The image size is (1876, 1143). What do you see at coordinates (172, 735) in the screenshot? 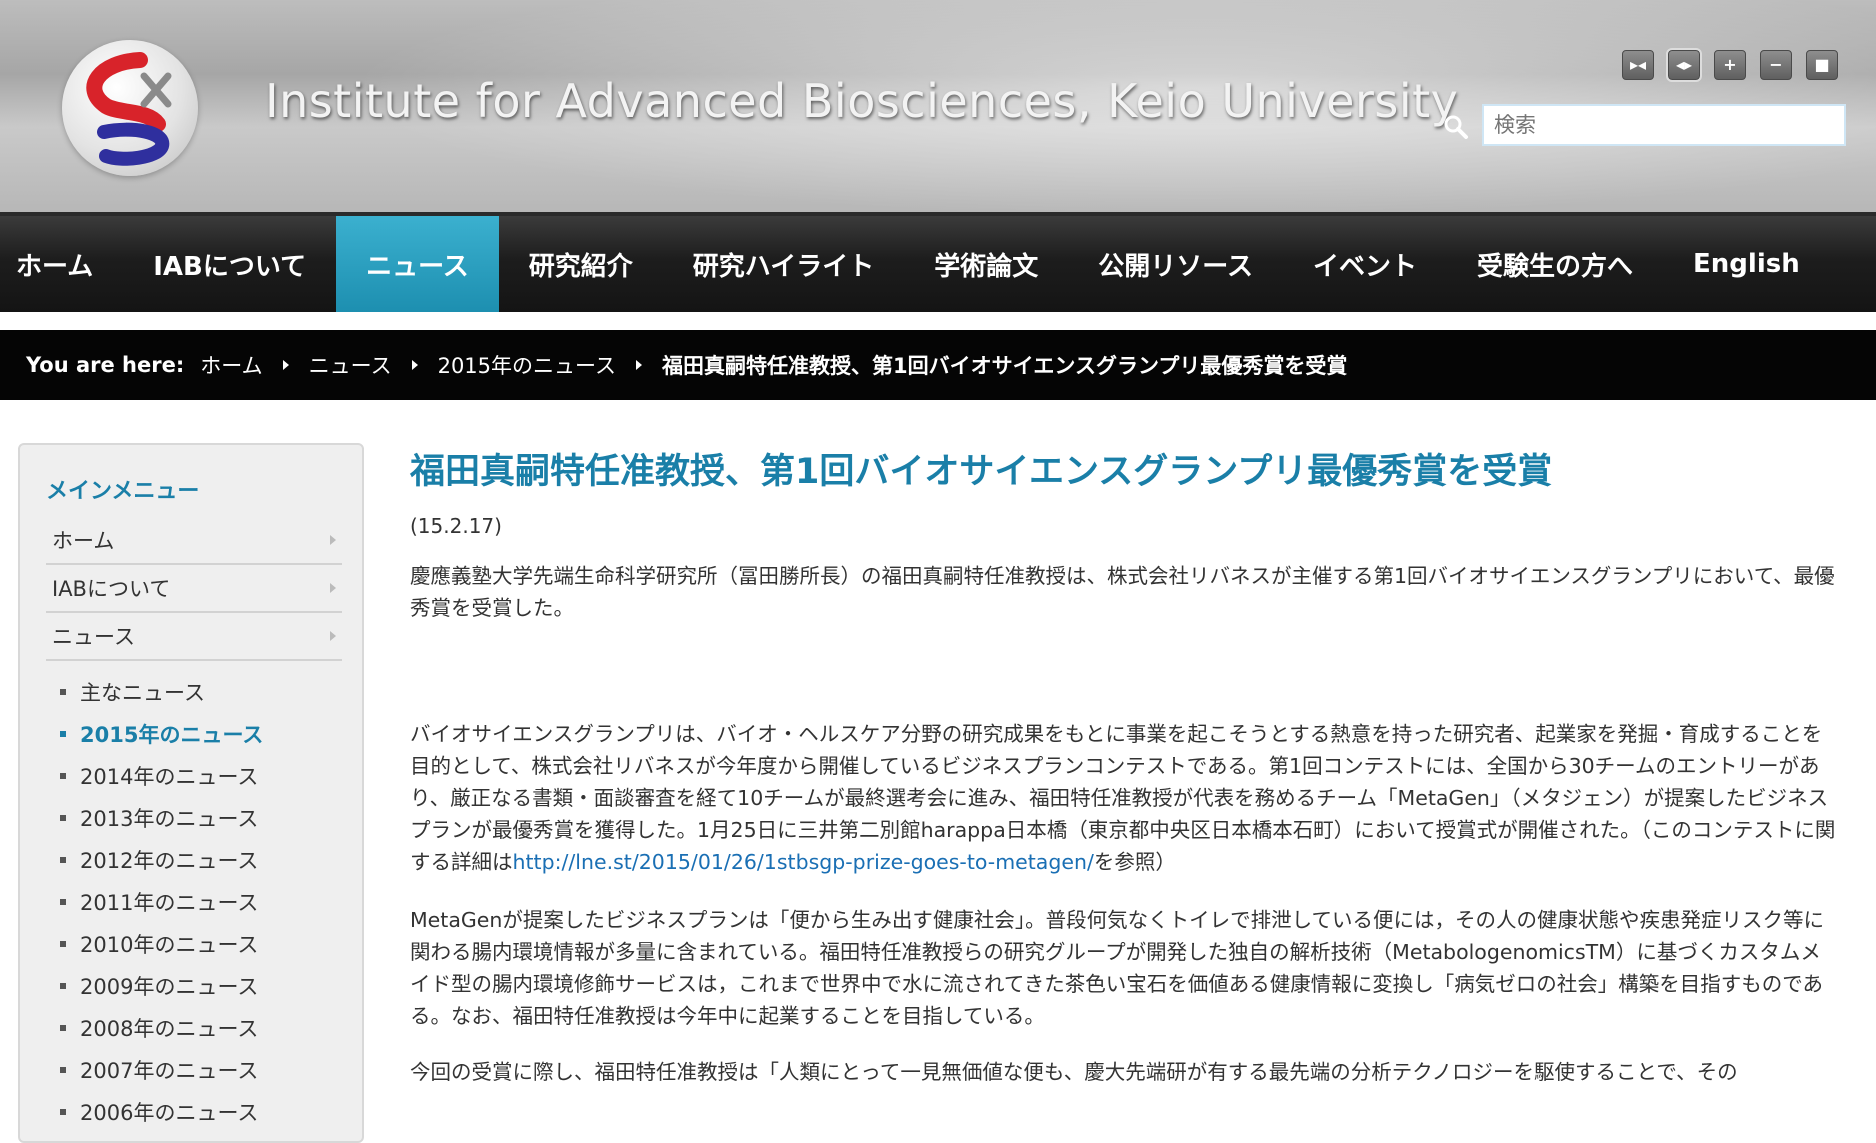
I see `sidebar-subitem-label: 2015年のニュース` at bounding box center [172, 735].